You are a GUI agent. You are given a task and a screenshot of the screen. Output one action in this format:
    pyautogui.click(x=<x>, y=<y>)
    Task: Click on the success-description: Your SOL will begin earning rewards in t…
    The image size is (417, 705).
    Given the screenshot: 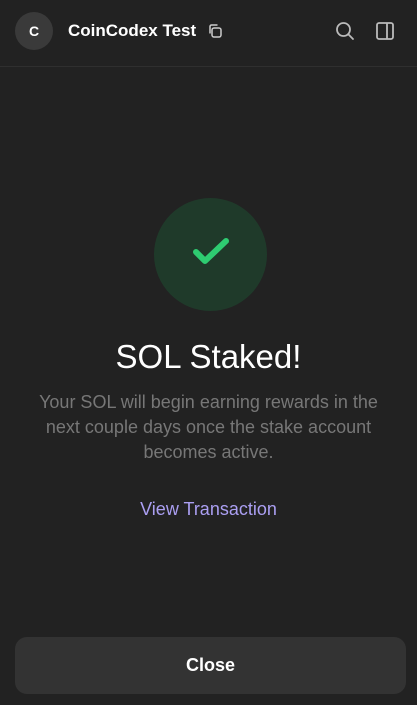 What is the action you would take?
    pyautogui.click(x=208, y=427)
    